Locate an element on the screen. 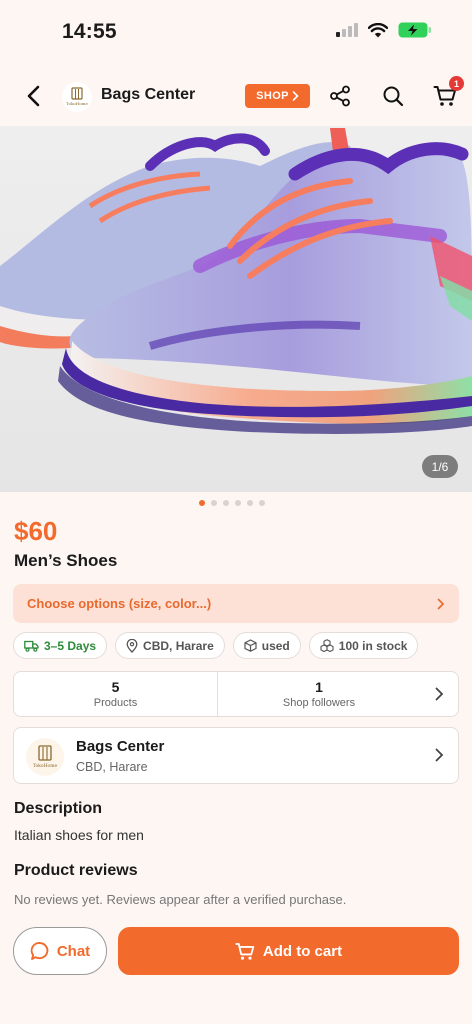 The image size is (472, 1024). product-tags: 3–5 Days CBD, Harare used 100 in stock is located at coordinates (216, 645).